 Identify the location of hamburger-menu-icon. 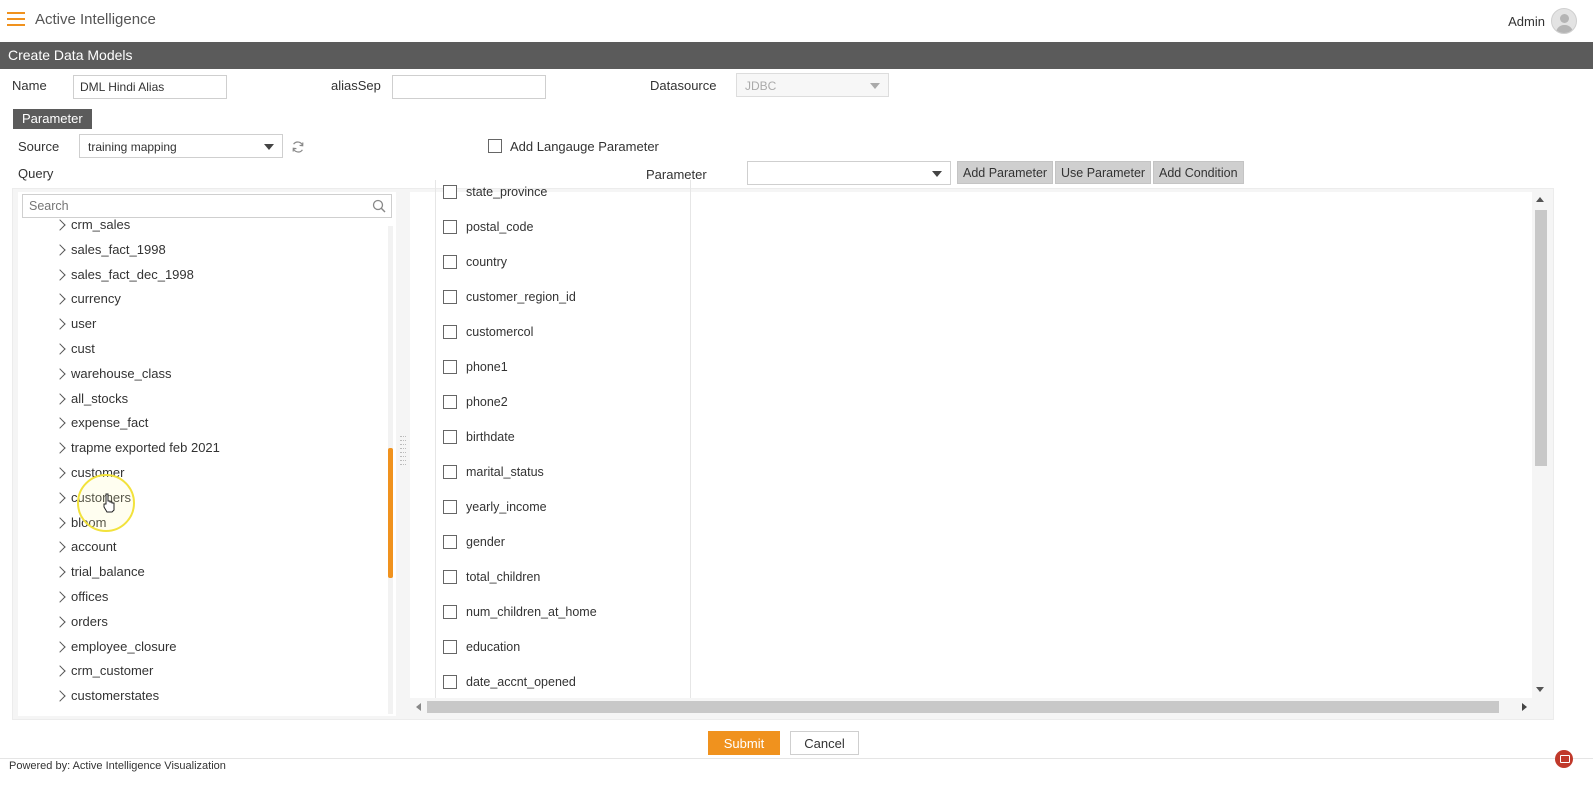
(16, 19).